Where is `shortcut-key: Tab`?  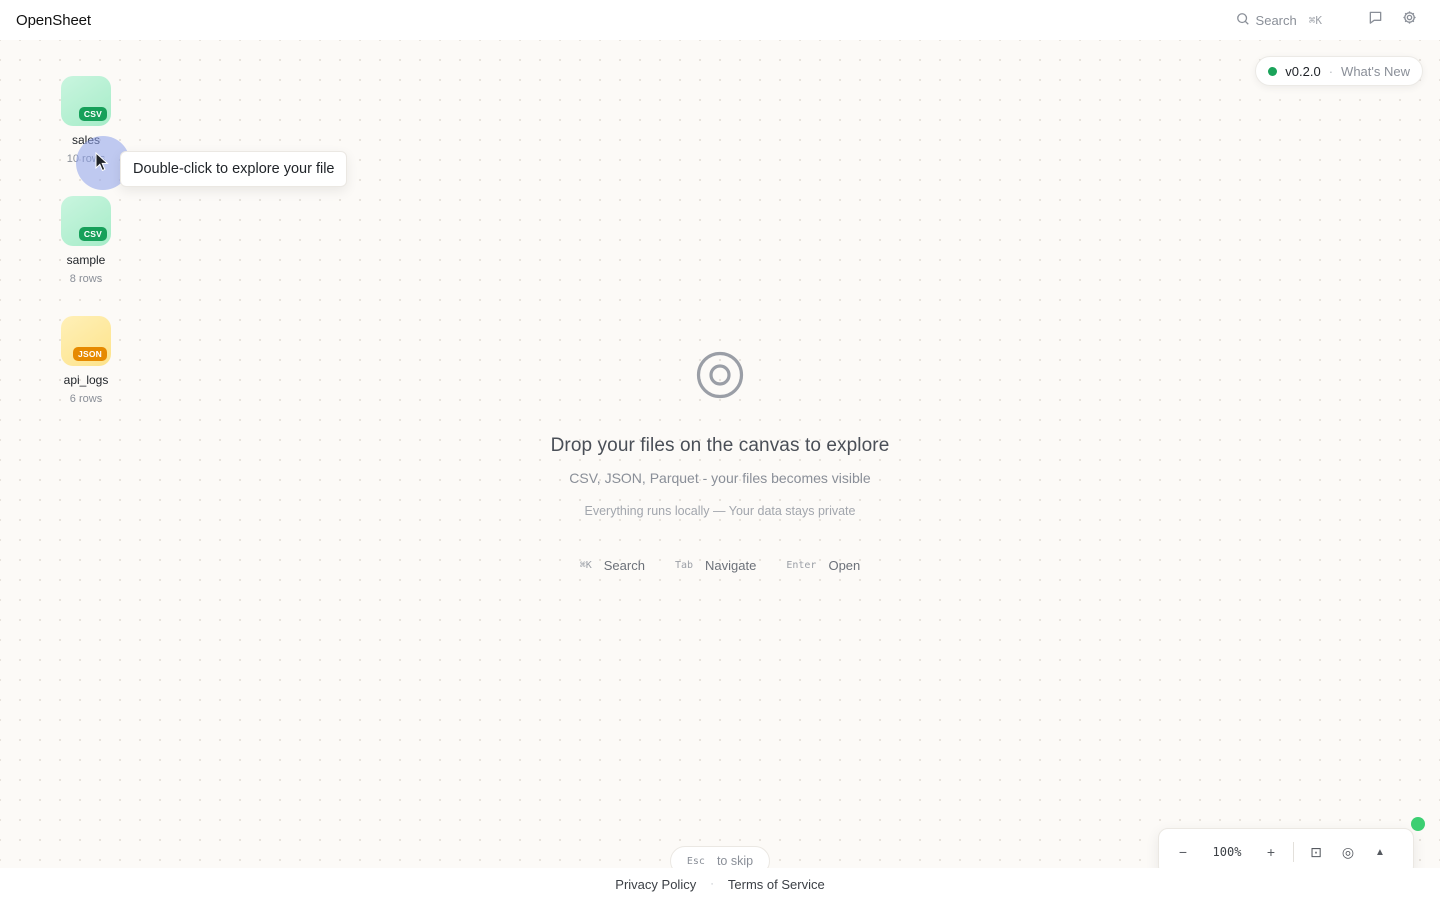 shortcut-key: Tab is located at coordinates (684, 565).